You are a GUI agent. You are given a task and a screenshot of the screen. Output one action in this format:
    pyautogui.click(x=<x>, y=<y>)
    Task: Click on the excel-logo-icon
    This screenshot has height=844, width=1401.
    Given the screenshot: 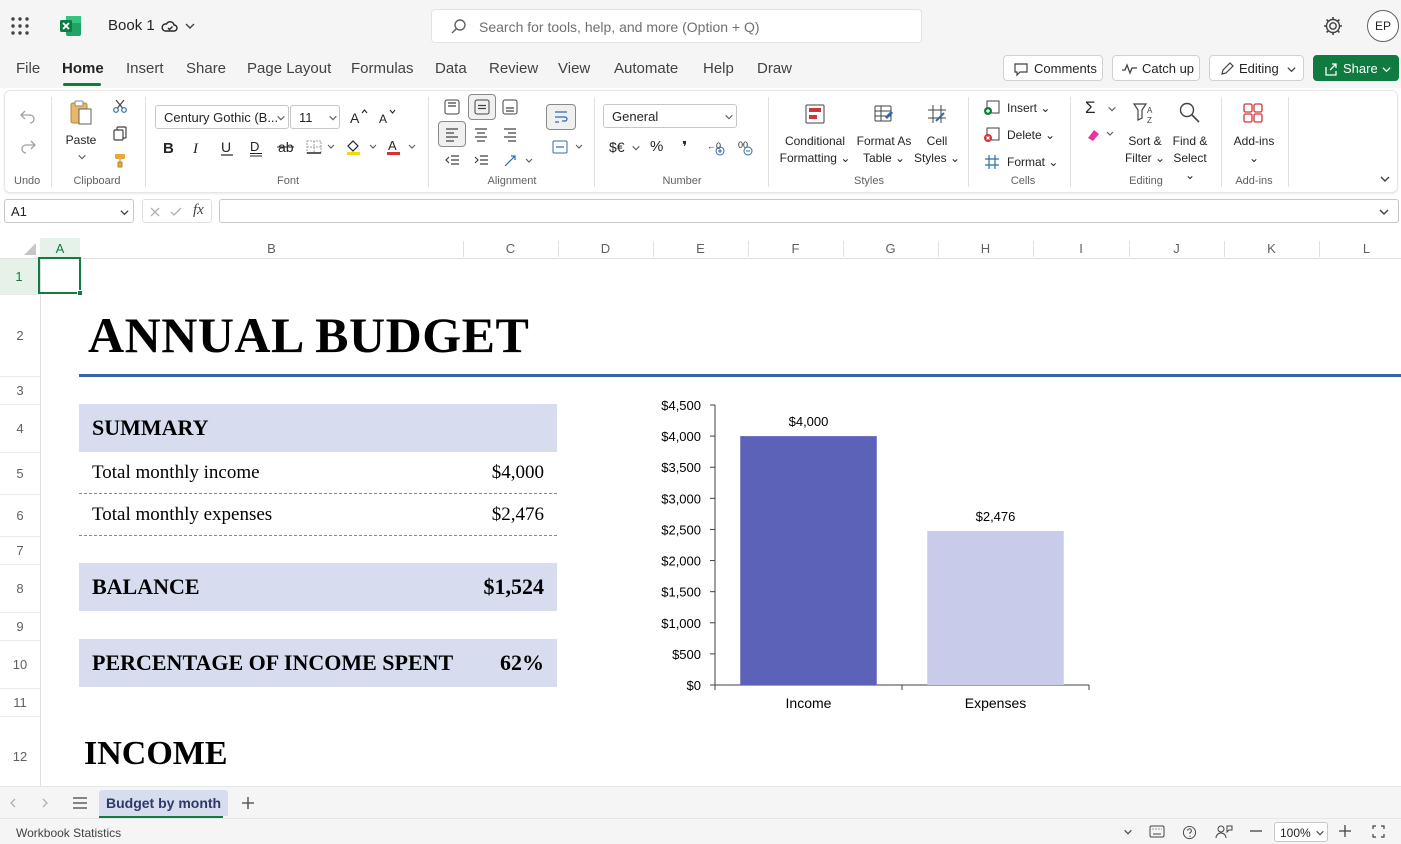 What is the action you would take?
    pyautogui.click(x=71, y=26)
    